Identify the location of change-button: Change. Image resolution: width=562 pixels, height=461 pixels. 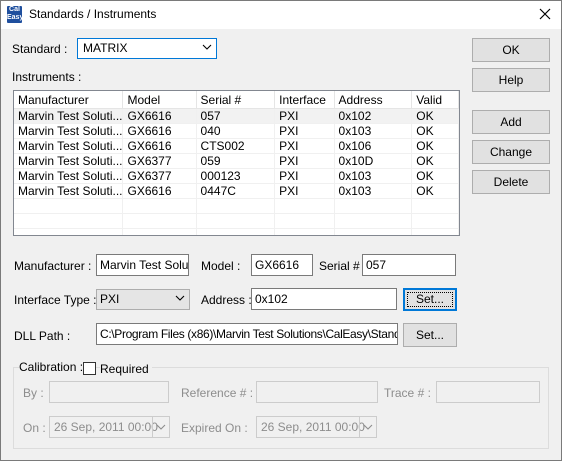
(511, 152).